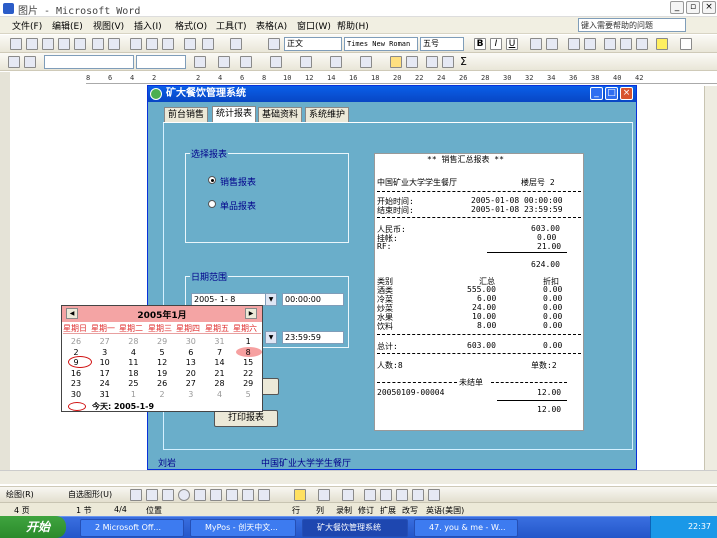 Image resolution: width=717 pixels, height=538 pixels. What do you see at coordinates (105, 362) in the screenshot?
I see `calendar-day: 10` at bounding box center [105, 362].